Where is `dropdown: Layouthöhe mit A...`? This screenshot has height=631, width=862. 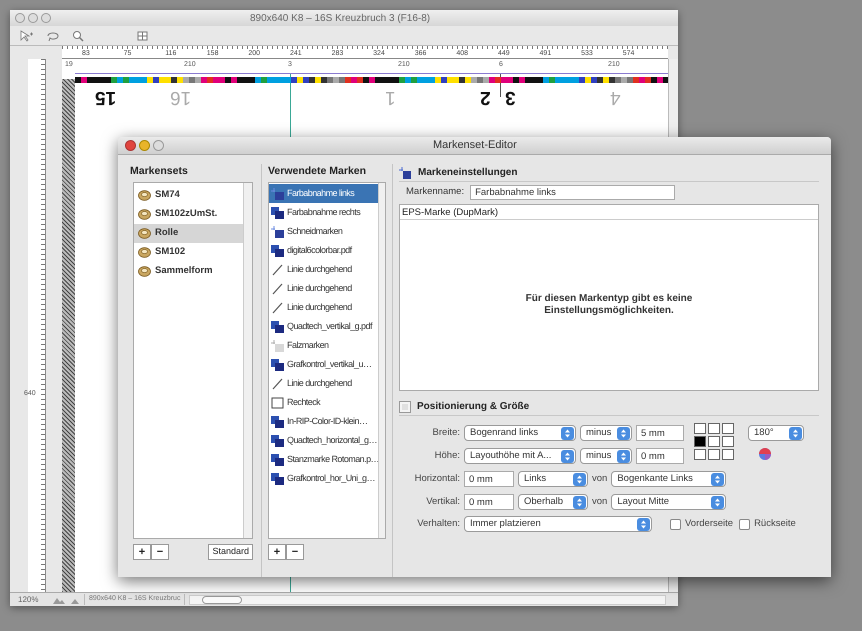
dropdown: Layouthöhe mit A... is located at coordinates (520, 456).